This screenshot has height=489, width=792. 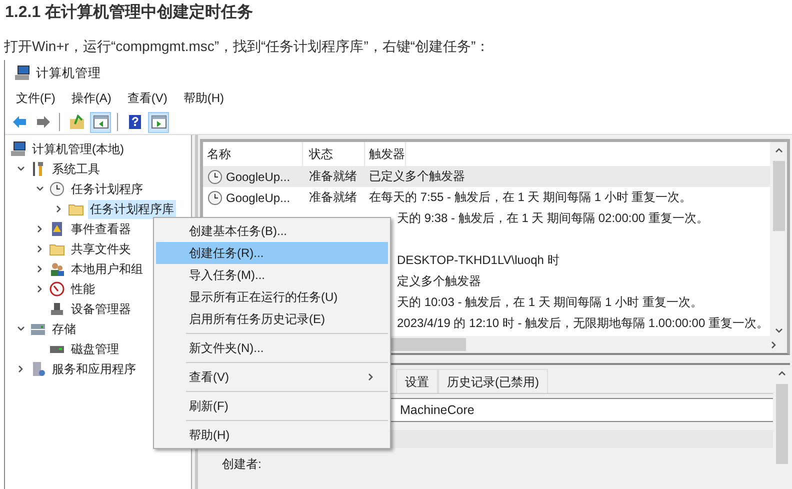 I want to click on users-icon, so click(x=57, y=269).